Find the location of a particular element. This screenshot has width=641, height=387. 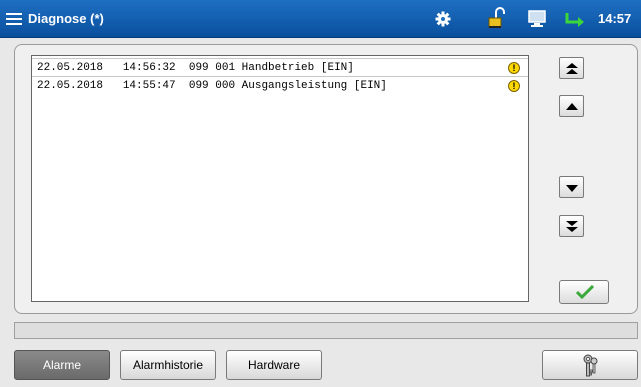

scroll-bottom-button is located at coordinates (571, 226).